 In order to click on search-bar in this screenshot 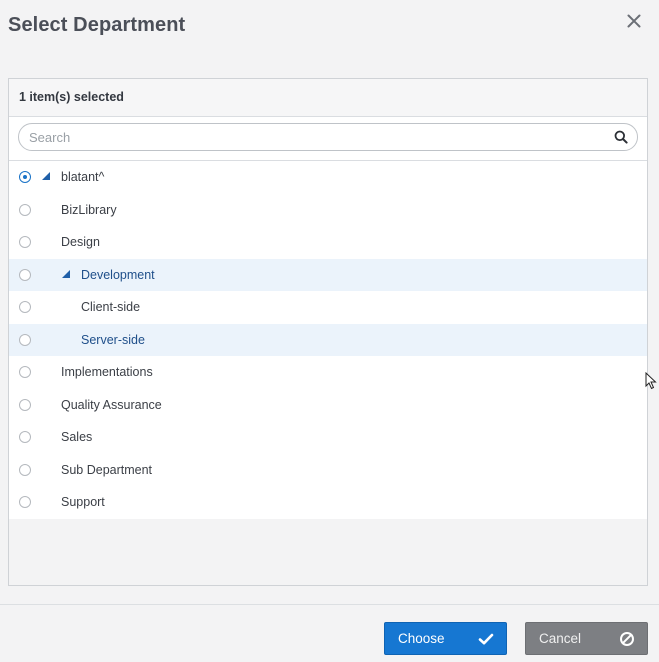, I will do `click(328, 139)`.